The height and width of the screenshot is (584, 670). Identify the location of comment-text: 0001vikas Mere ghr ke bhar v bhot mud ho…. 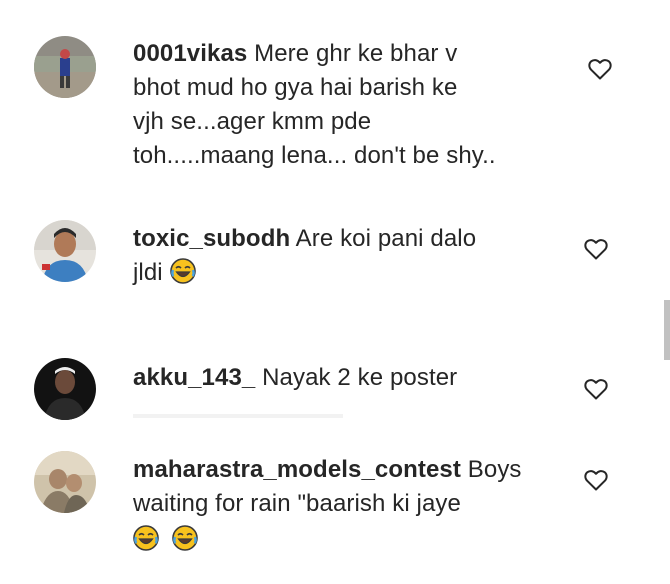
(314, 105).